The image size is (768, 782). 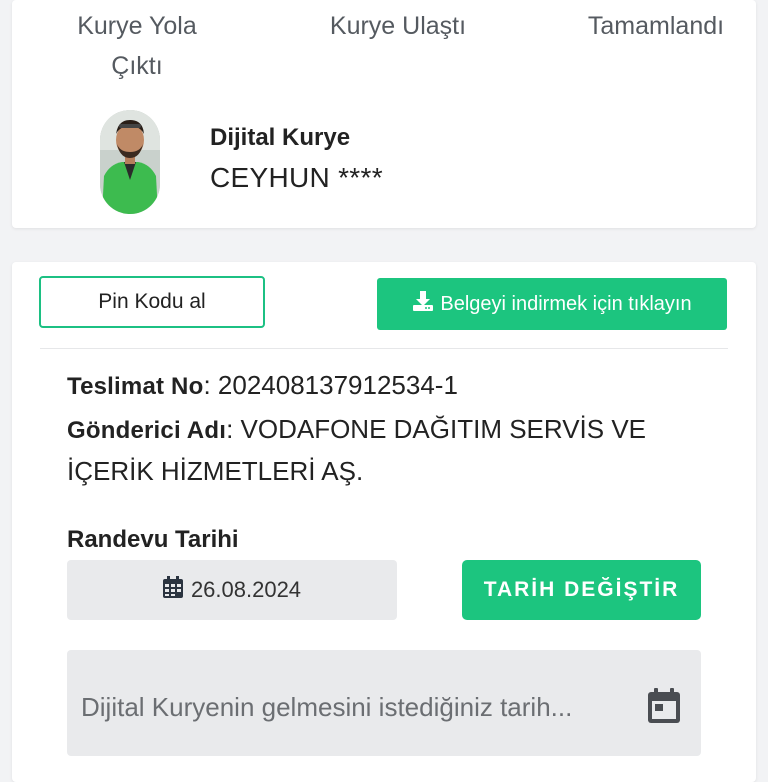 I want to click on appointment-date-value: 26.08.2024, so click(x=246, y=589).